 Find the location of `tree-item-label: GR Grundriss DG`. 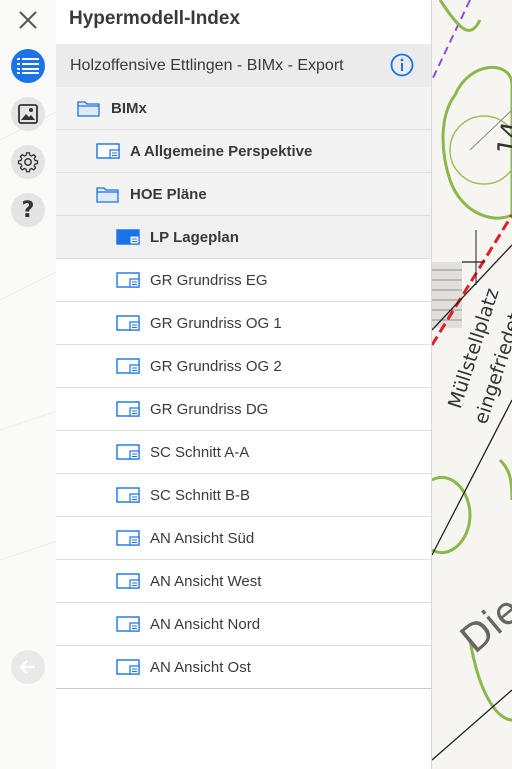

tree-item-label: GR Grundriss DG is located at coordinates (209, 409).